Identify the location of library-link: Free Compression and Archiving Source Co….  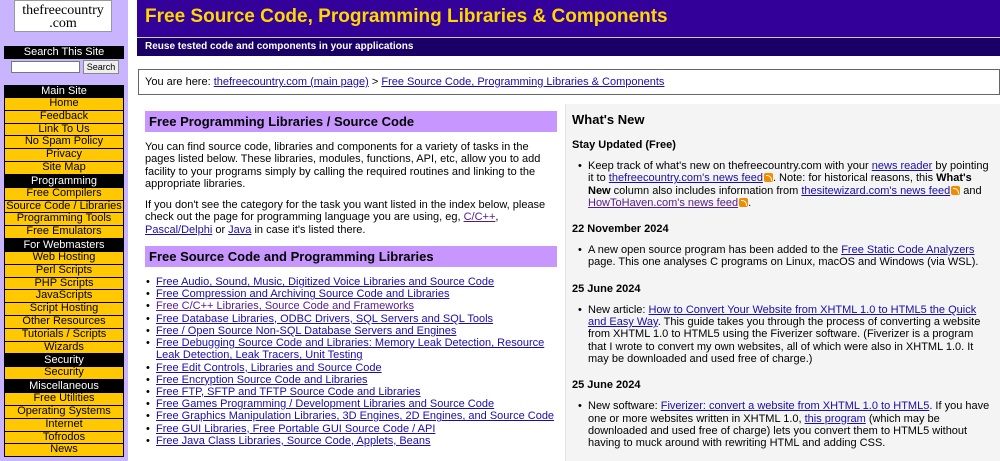
(303, 294).